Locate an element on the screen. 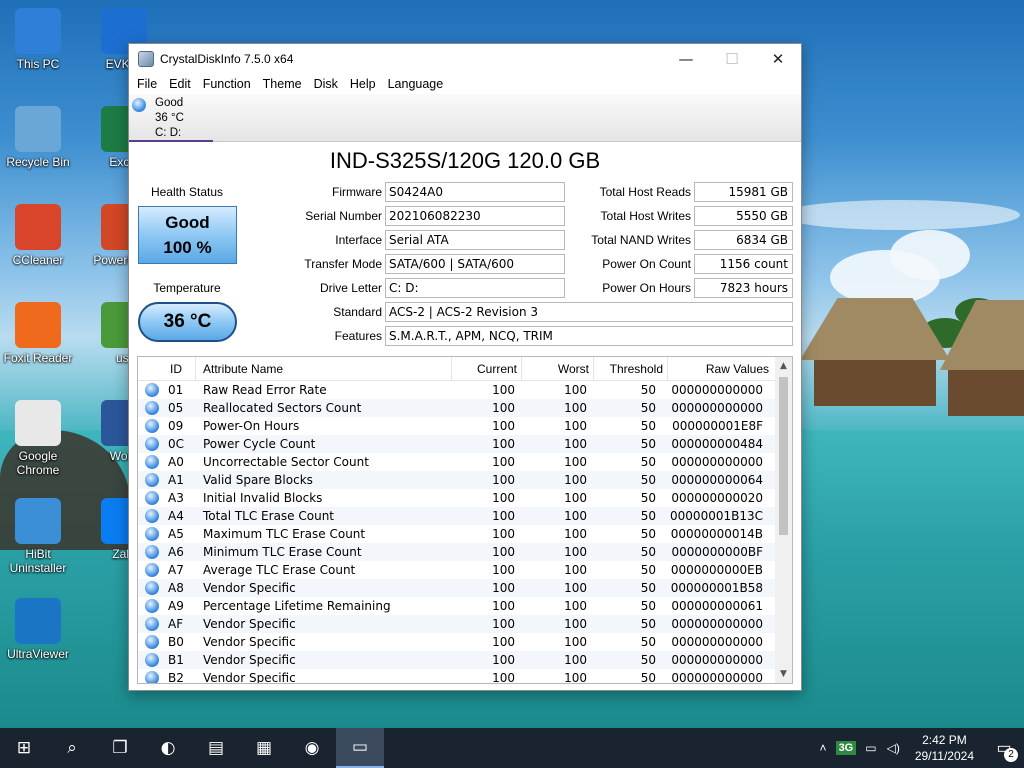 Image resolution: width=1024 pixels, height=768 pixels. disk-tab: Good 36 °C C: D: is located at coordinates (171, 119).